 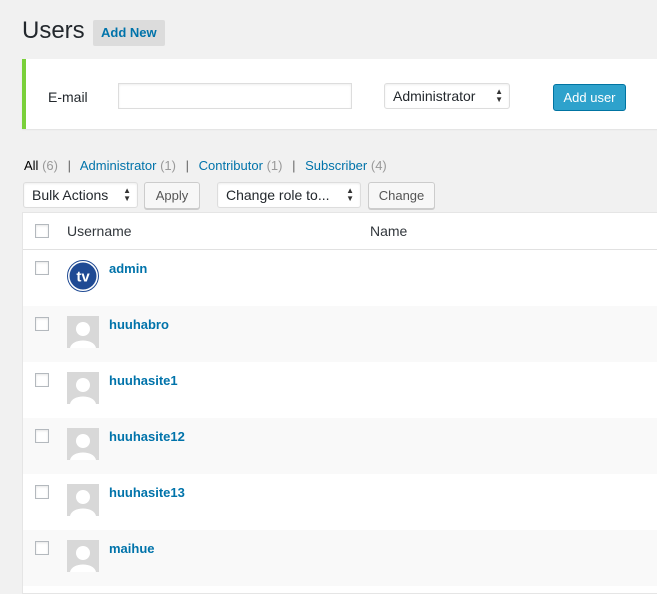 What do you see at coordinates (139, 324) in the screenshot?
I see `username-link: huuhabro` at bounding box center [139, 324].